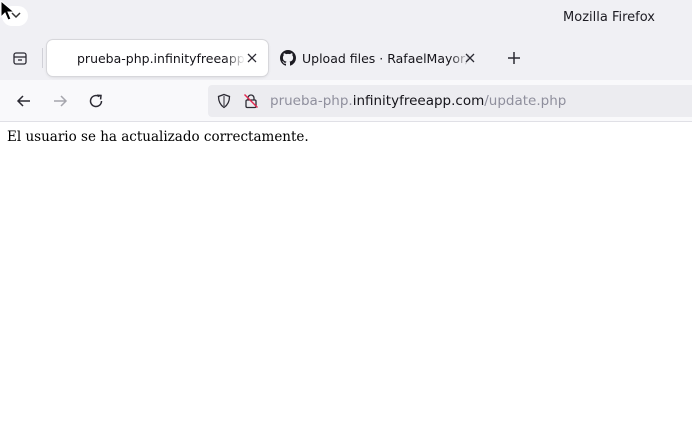 This screenshot has width=692, height=424. What do you see at coordinates (63, 58) in the screenshot?
I see `blank-page-icon` at bounding box center [63, 58].